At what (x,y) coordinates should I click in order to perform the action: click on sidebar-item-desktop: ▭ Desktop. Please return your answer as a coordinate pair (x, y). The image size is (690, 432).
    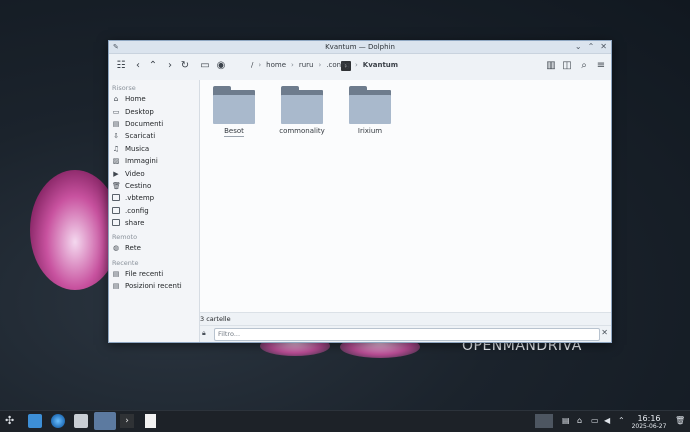
    Looking at the image, I should click on (154, 111).